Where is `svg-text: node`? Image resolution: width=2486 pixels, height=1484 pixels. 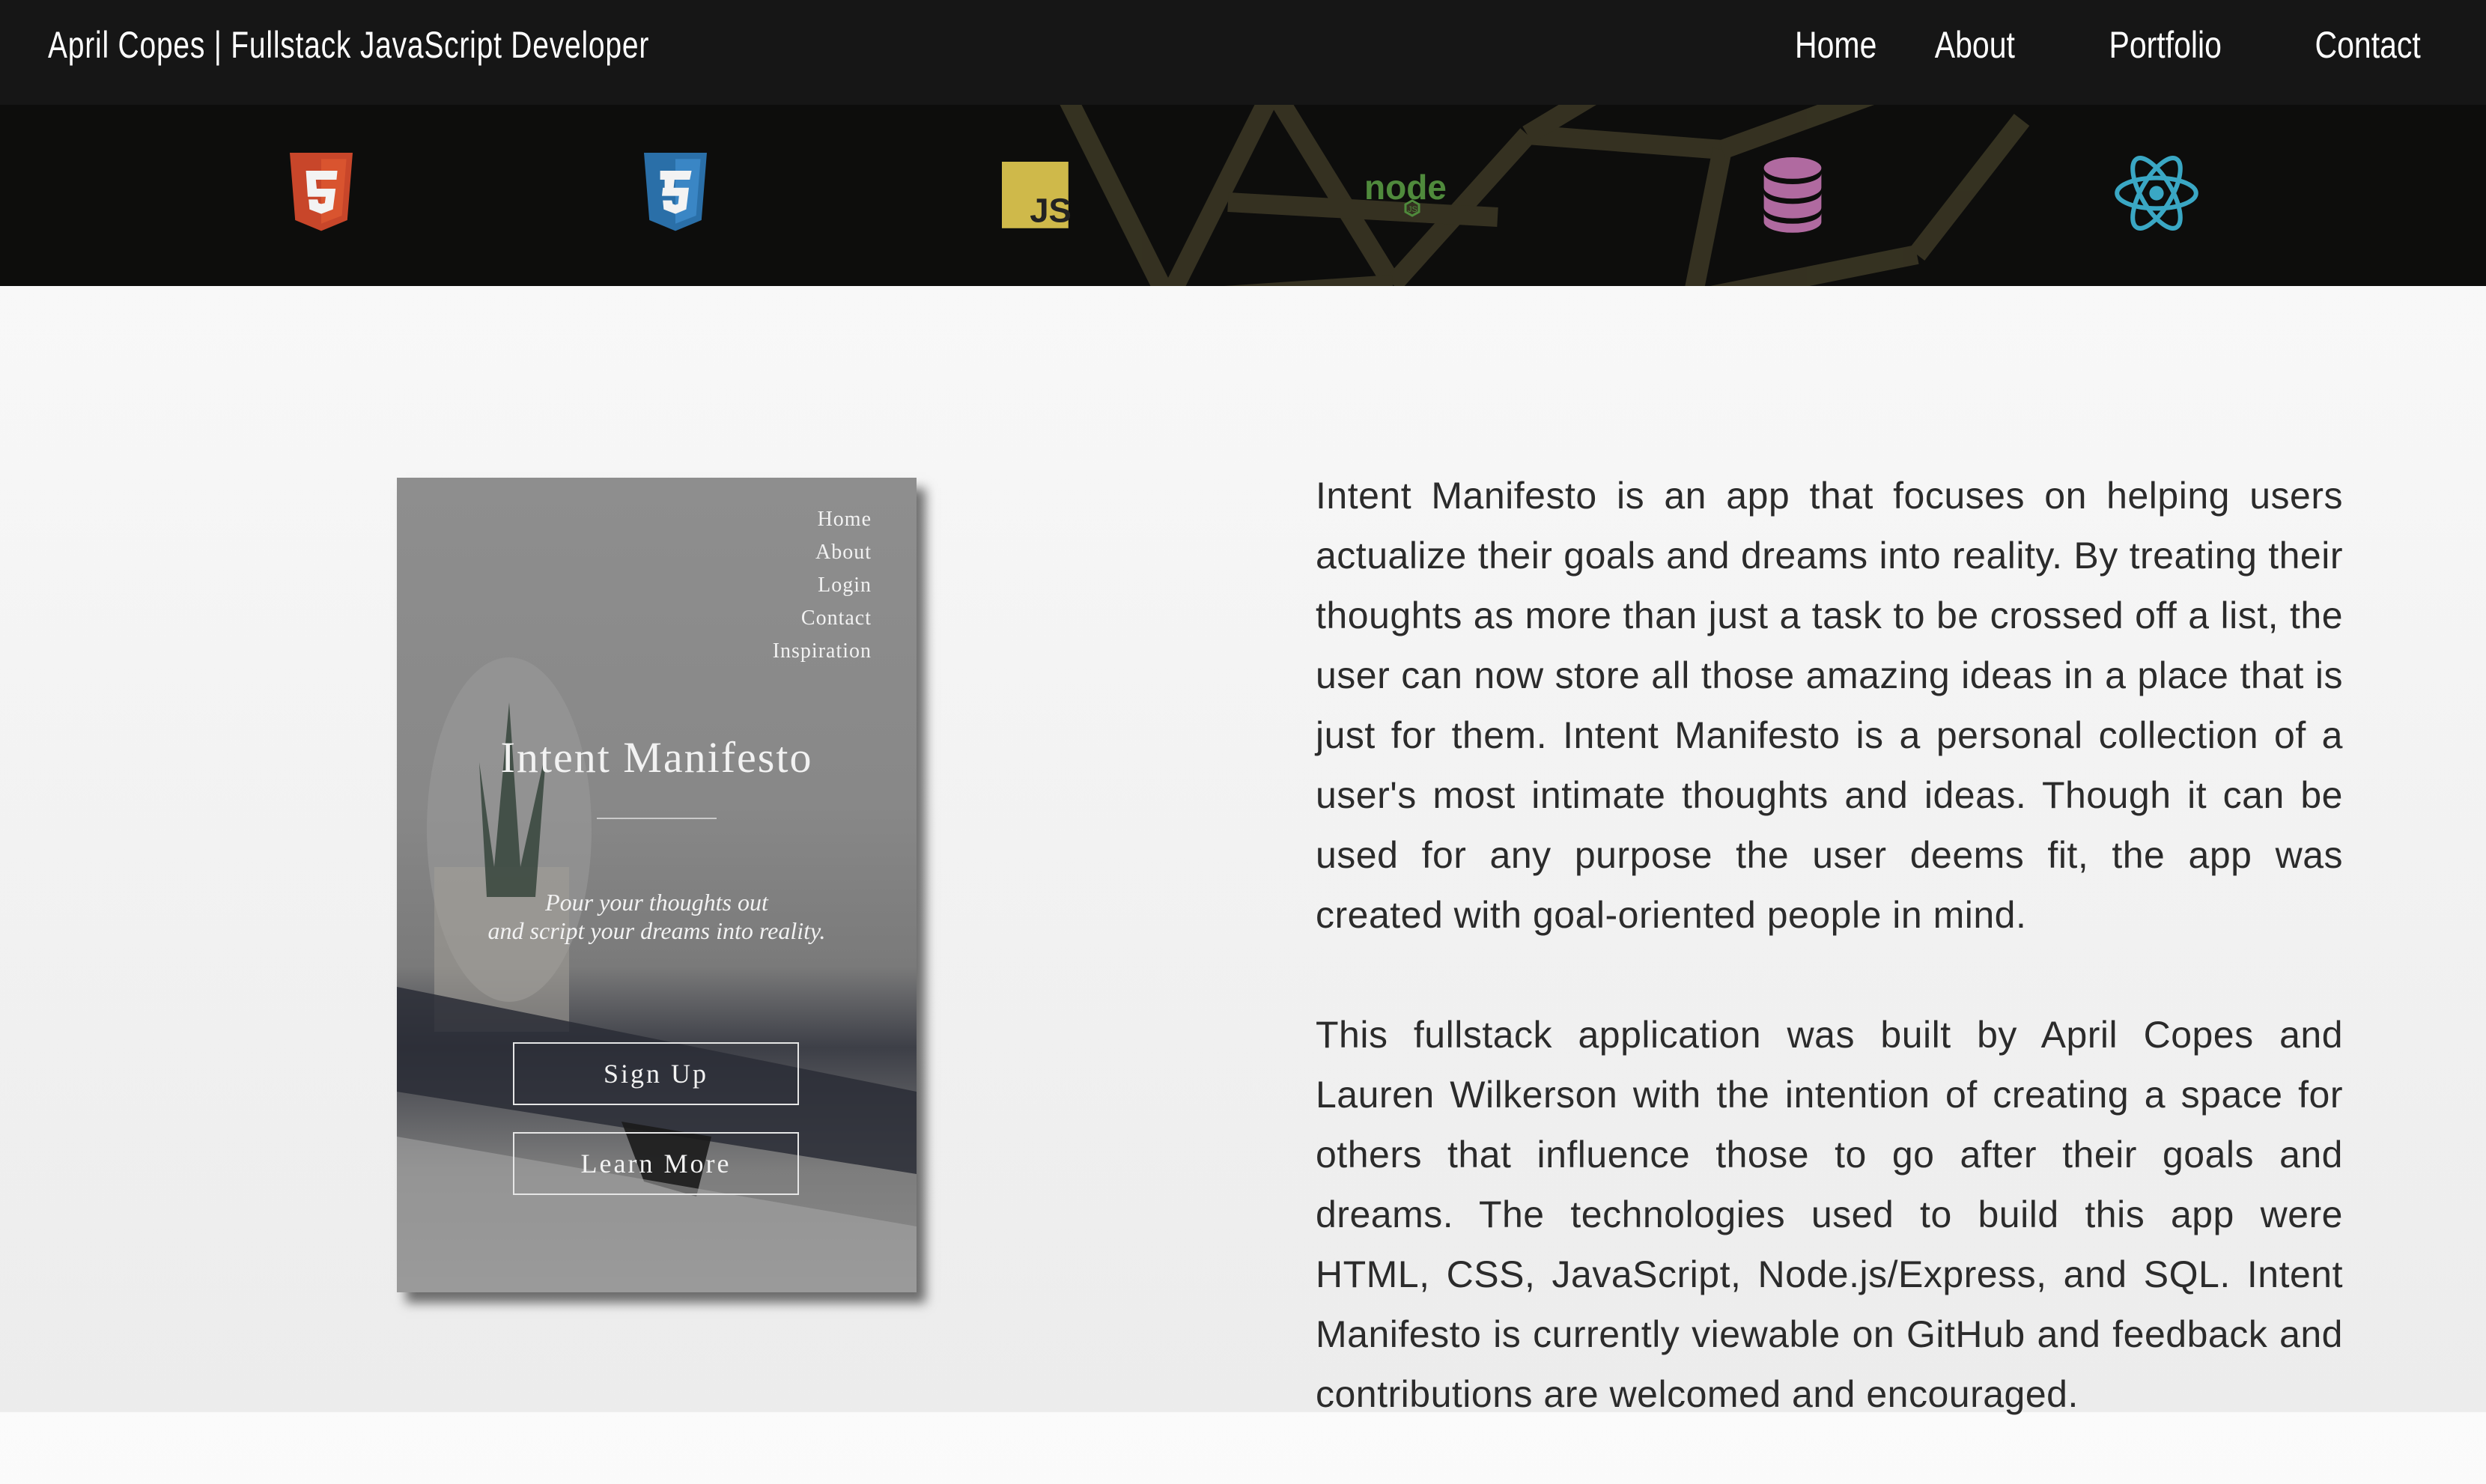 svg-text: node is located at coordinates (1405, 187).